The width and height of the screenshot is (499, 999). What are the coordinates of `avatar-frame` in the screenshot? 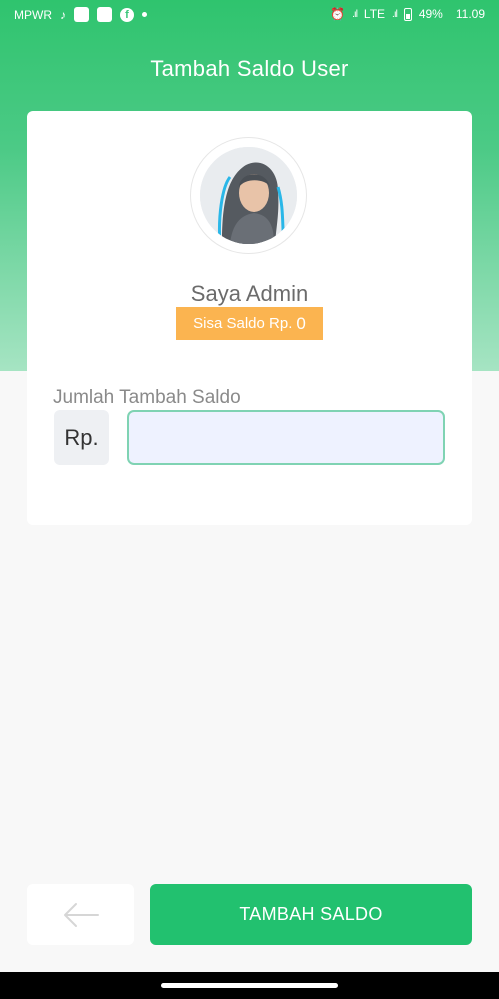 It's located at (248, 195).